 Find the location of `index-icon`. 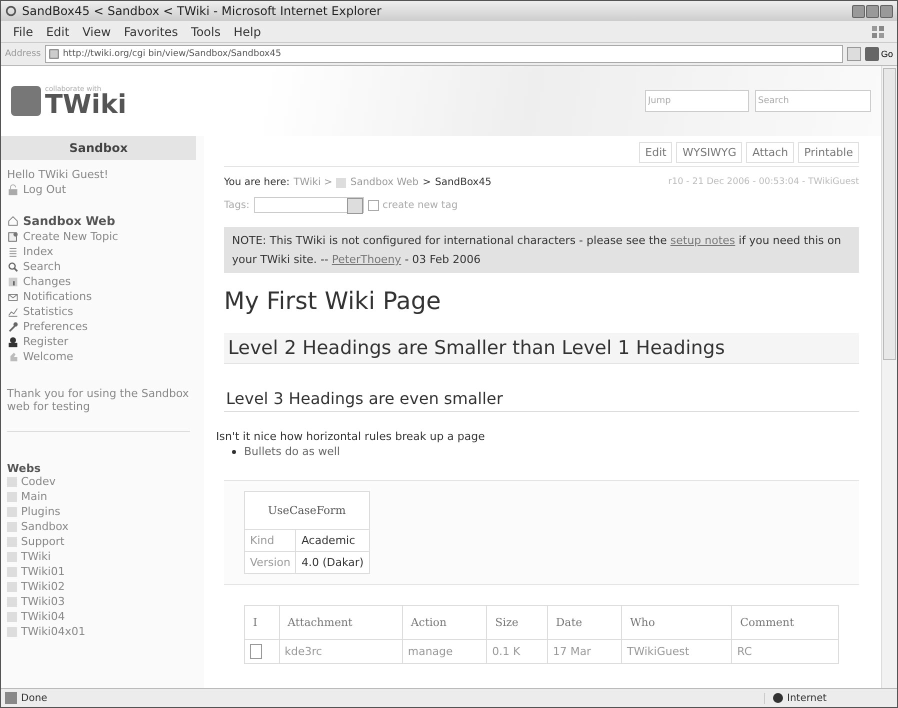

index-icon is located at coordinates (13, 252).